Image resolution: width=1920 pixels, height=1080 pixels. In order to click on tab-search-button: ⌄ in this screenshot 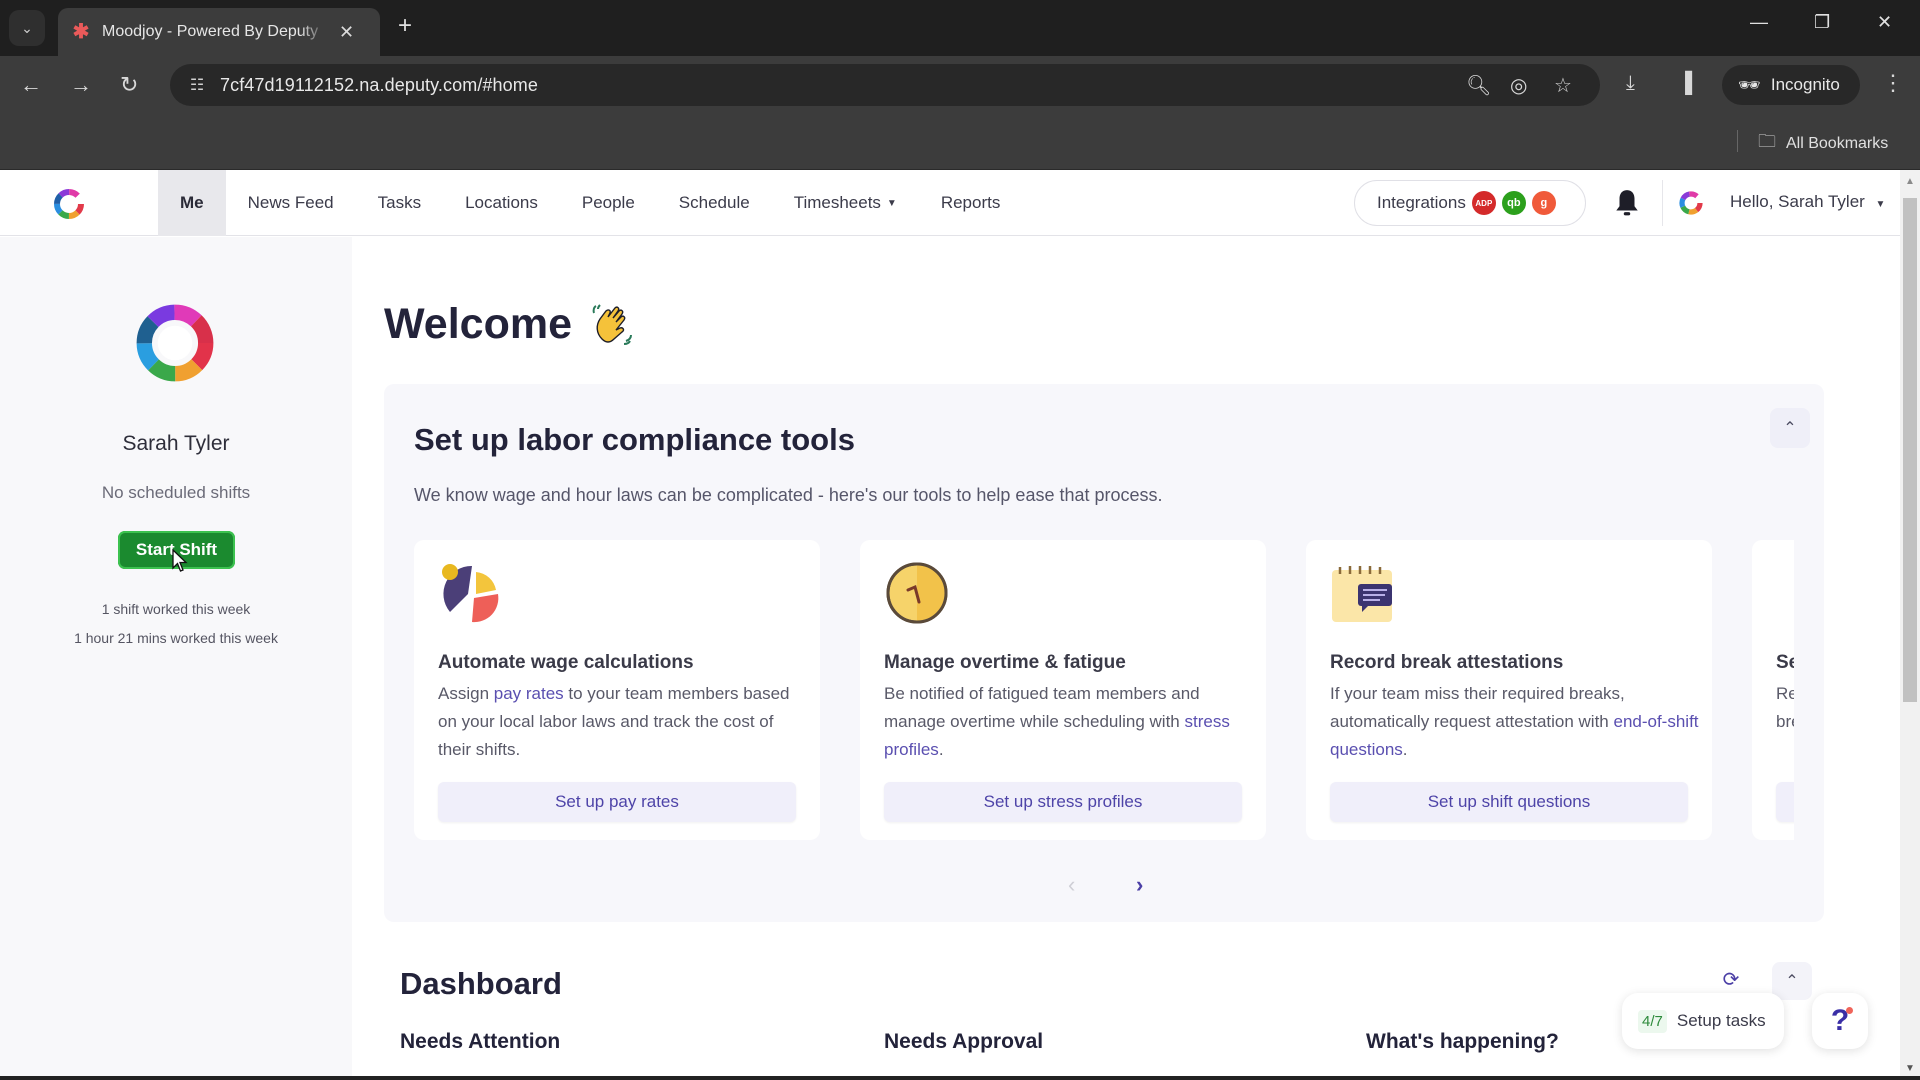, I will do `click(27, 28)`.